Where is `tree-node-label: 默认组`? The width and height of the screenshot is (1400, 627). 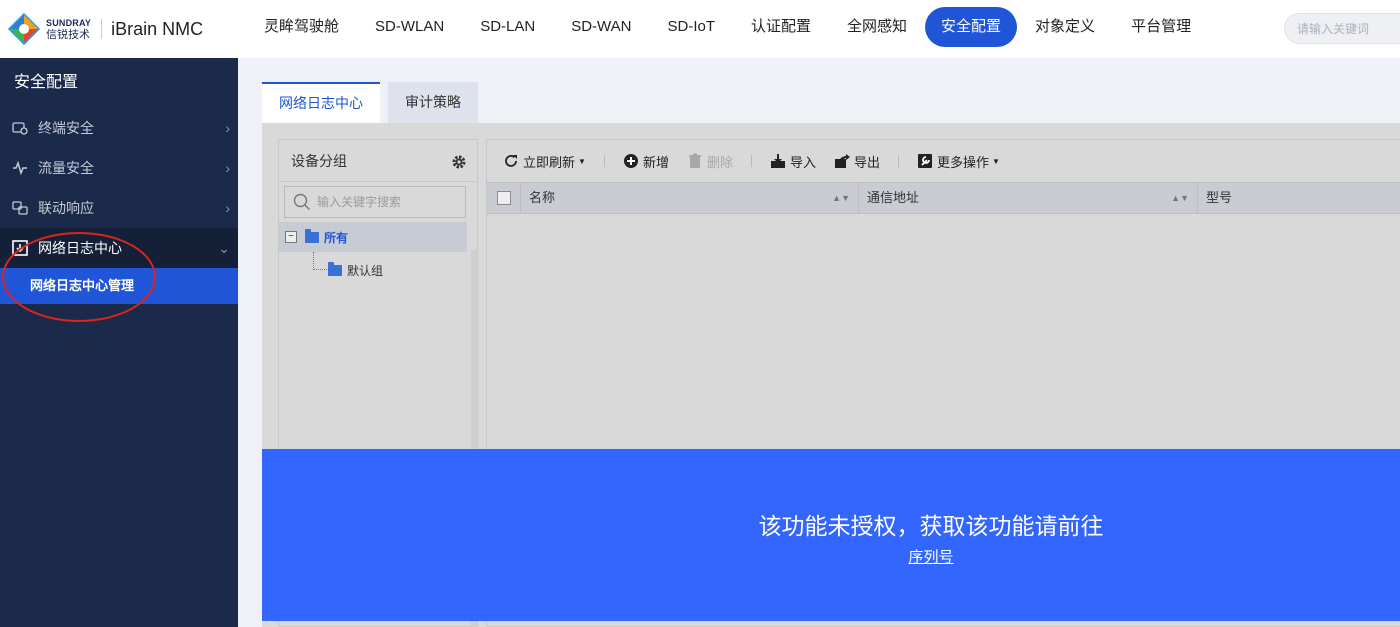 tree-node-label: 默认组 is located at coordinates (365, 270).